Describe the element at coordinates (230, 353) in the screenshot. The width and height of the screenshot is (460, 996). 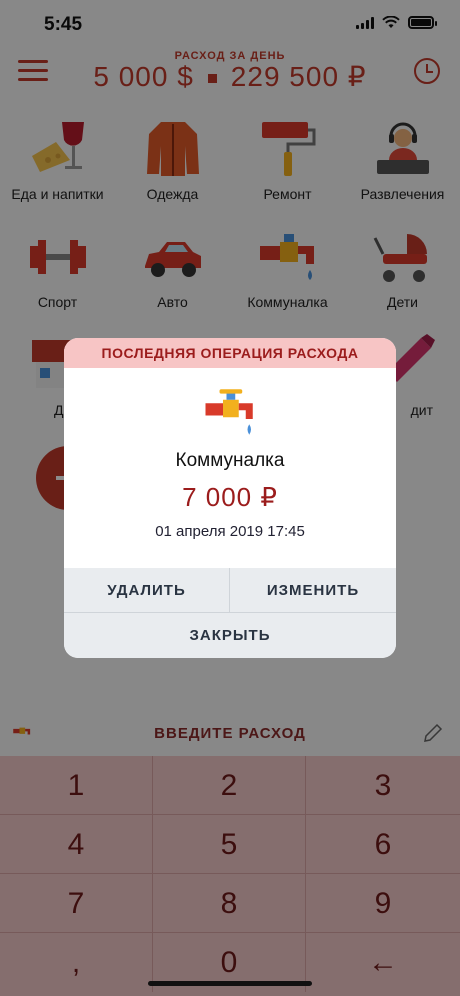
I see `dialog-title: ПОСЛЕДНЯЯ ОПЕРАЦИЯ РАСХОДА` at that location.